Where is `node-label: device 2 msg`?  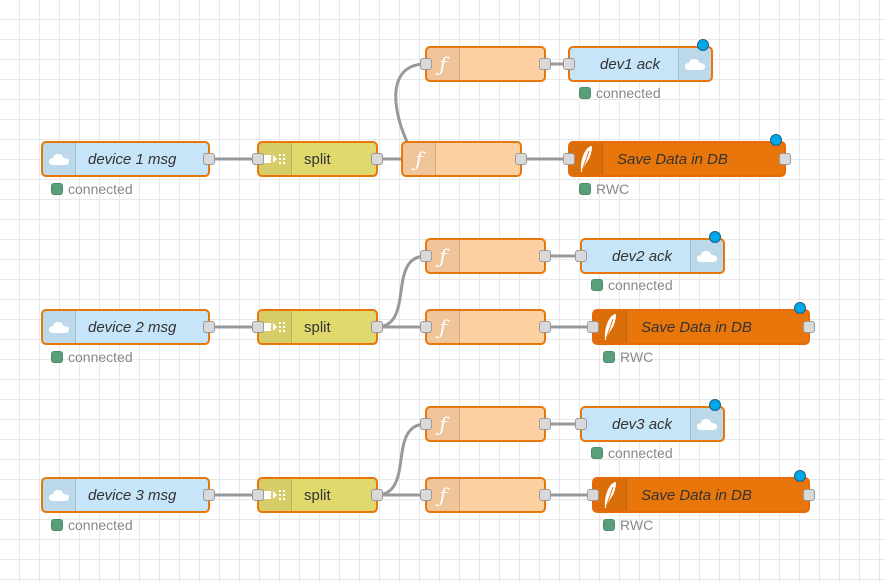 node-label: device 2 msg is located at coordinates (132, 327).